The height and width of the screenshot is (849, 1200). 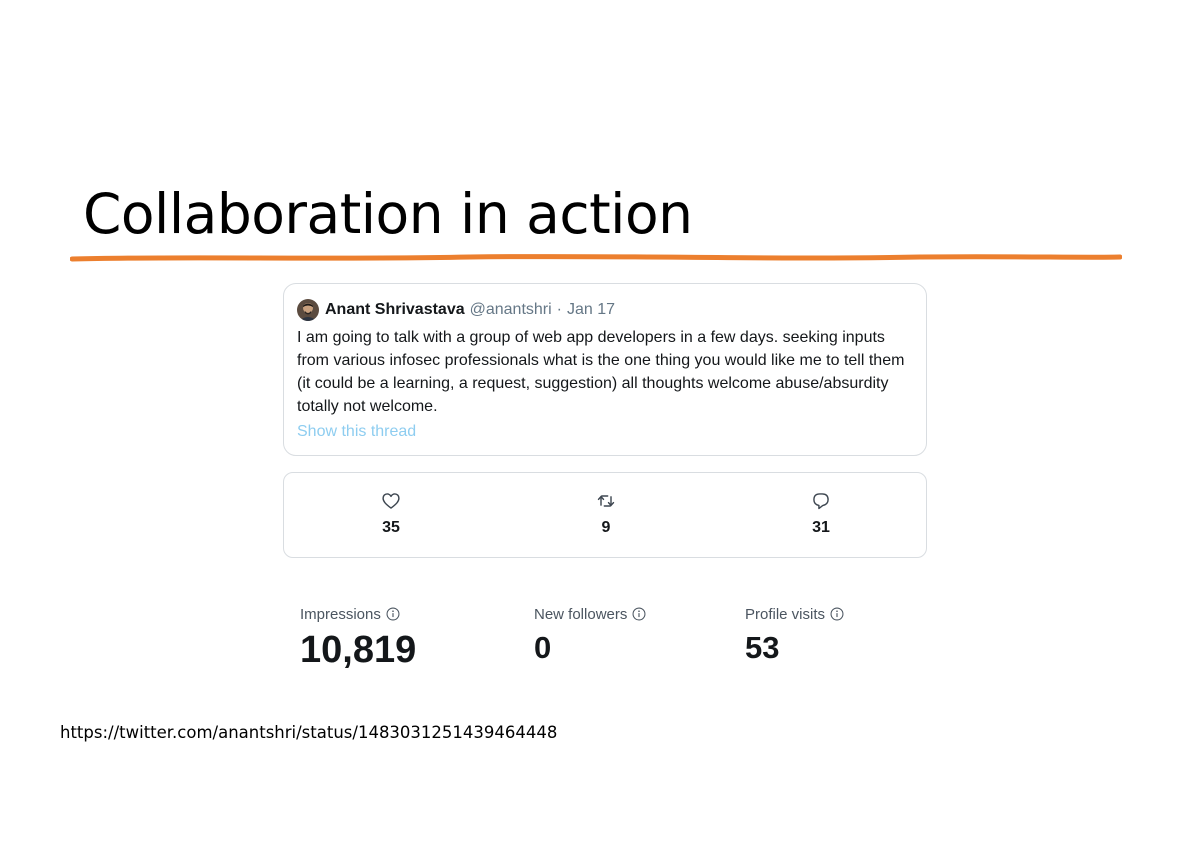 What do you see at coordinates (821, 501) in the screenshot?
I see `reply-icon` at bounding box center [821, 501].